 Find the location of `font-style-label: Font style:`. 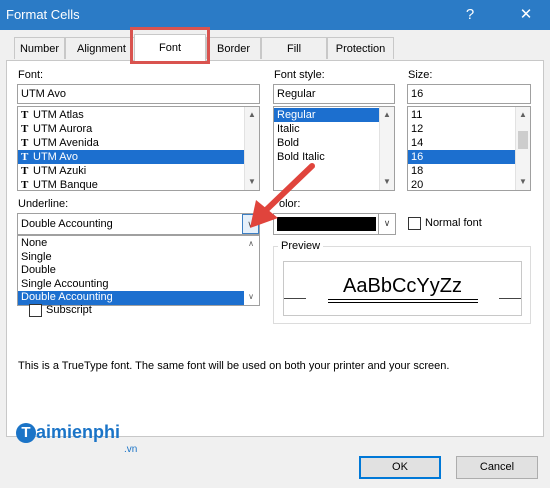

font-style-label: Font style: is located at coordinates (299, 75).